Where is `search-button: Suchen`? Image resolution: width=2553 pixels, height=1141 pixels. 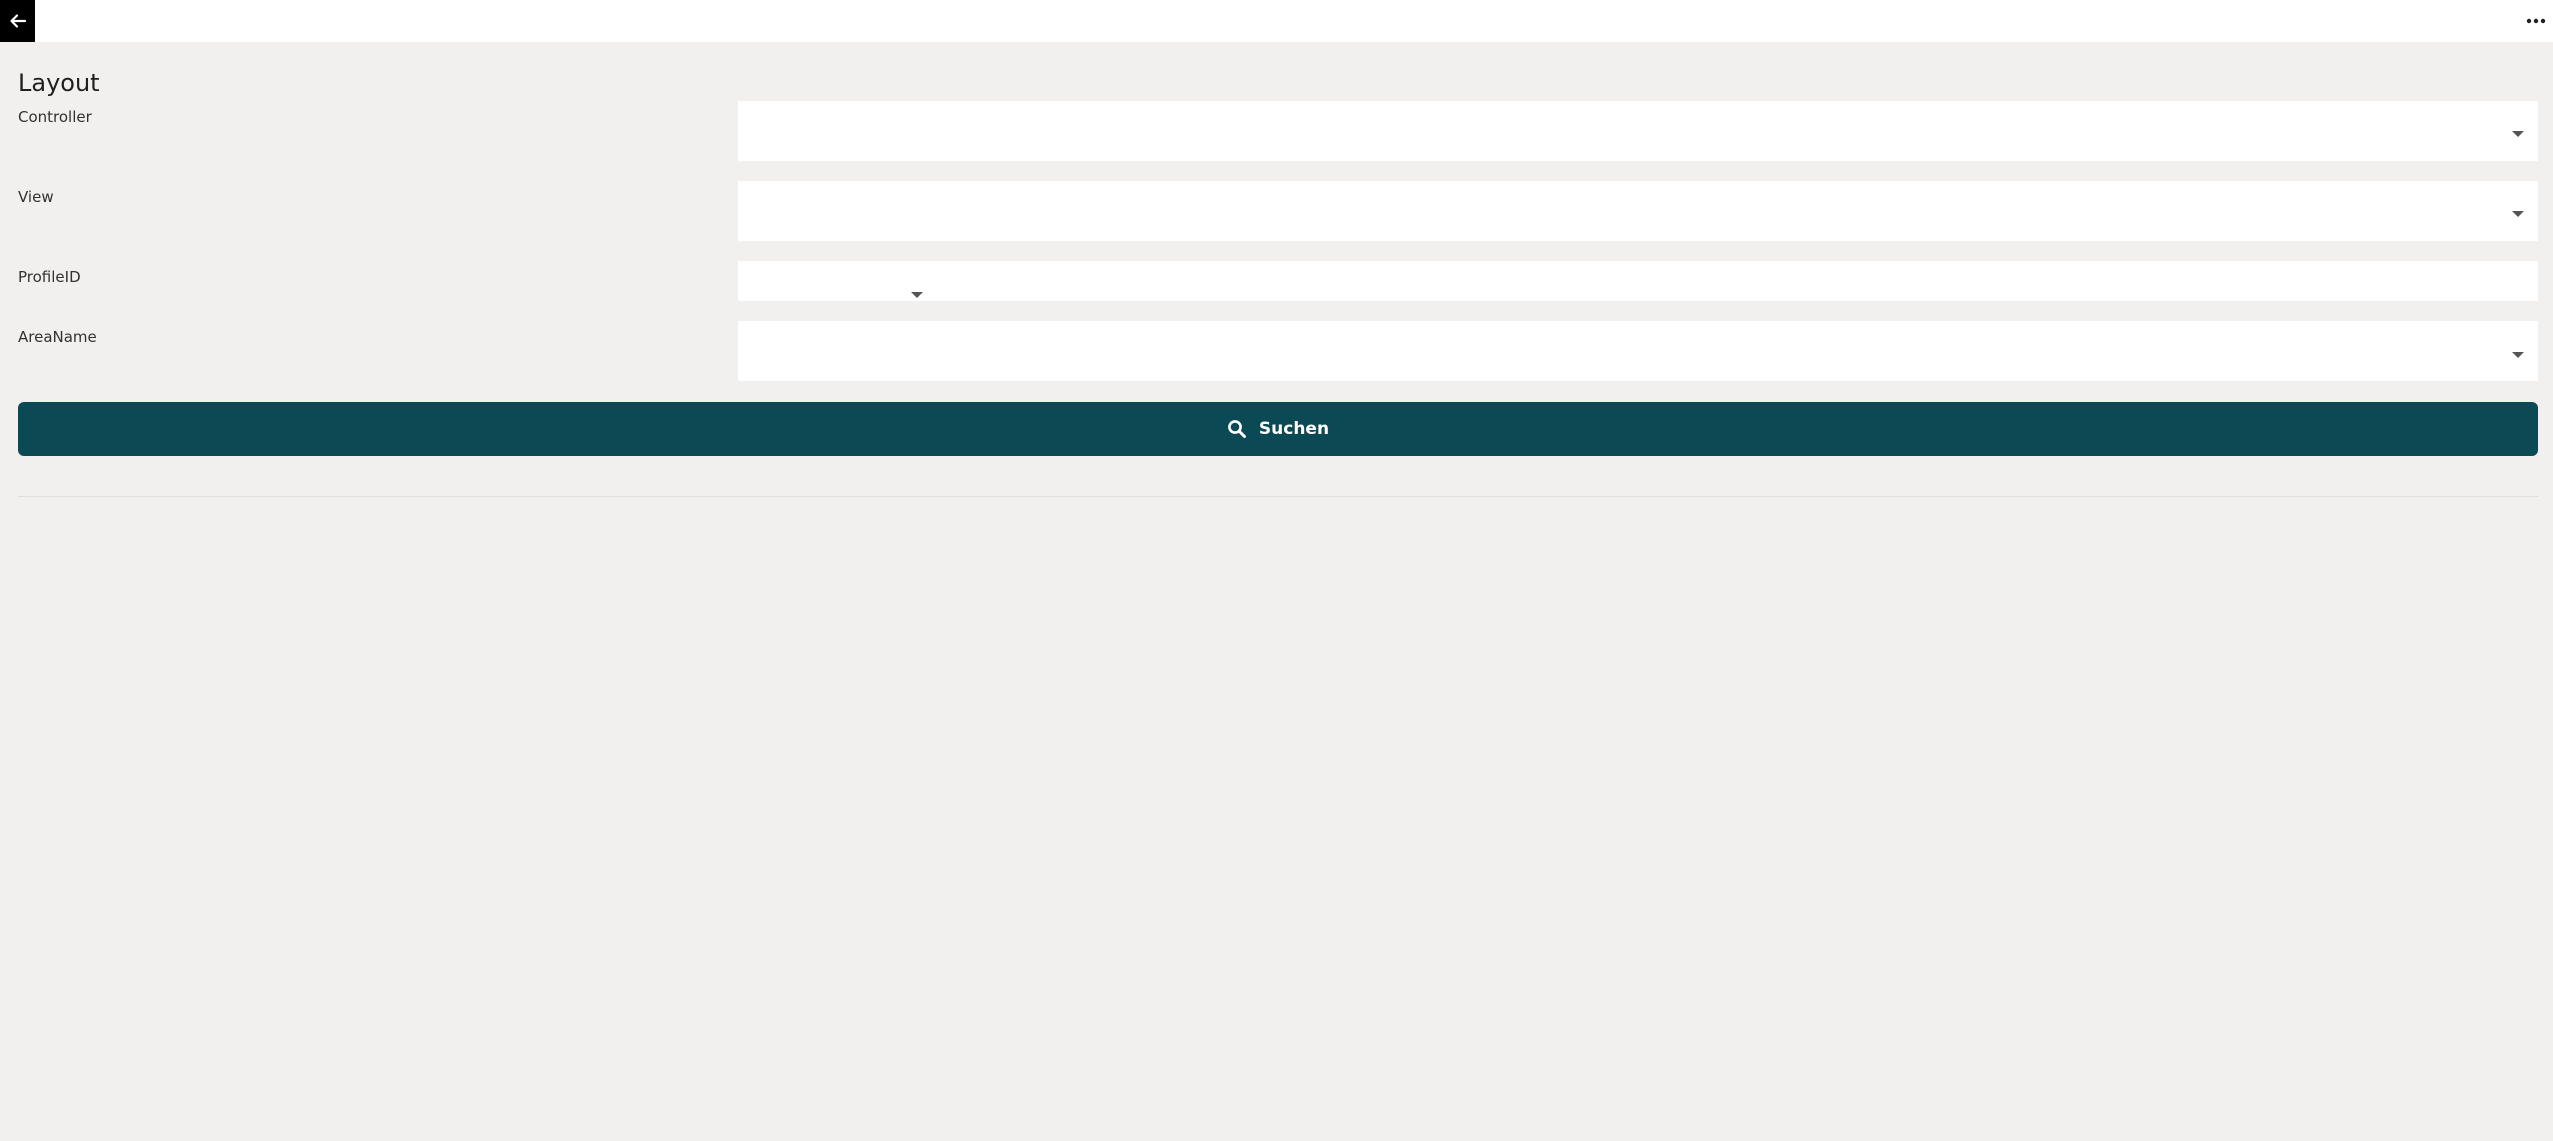
search-button: Suchen is located at coordinates (1278, 429).